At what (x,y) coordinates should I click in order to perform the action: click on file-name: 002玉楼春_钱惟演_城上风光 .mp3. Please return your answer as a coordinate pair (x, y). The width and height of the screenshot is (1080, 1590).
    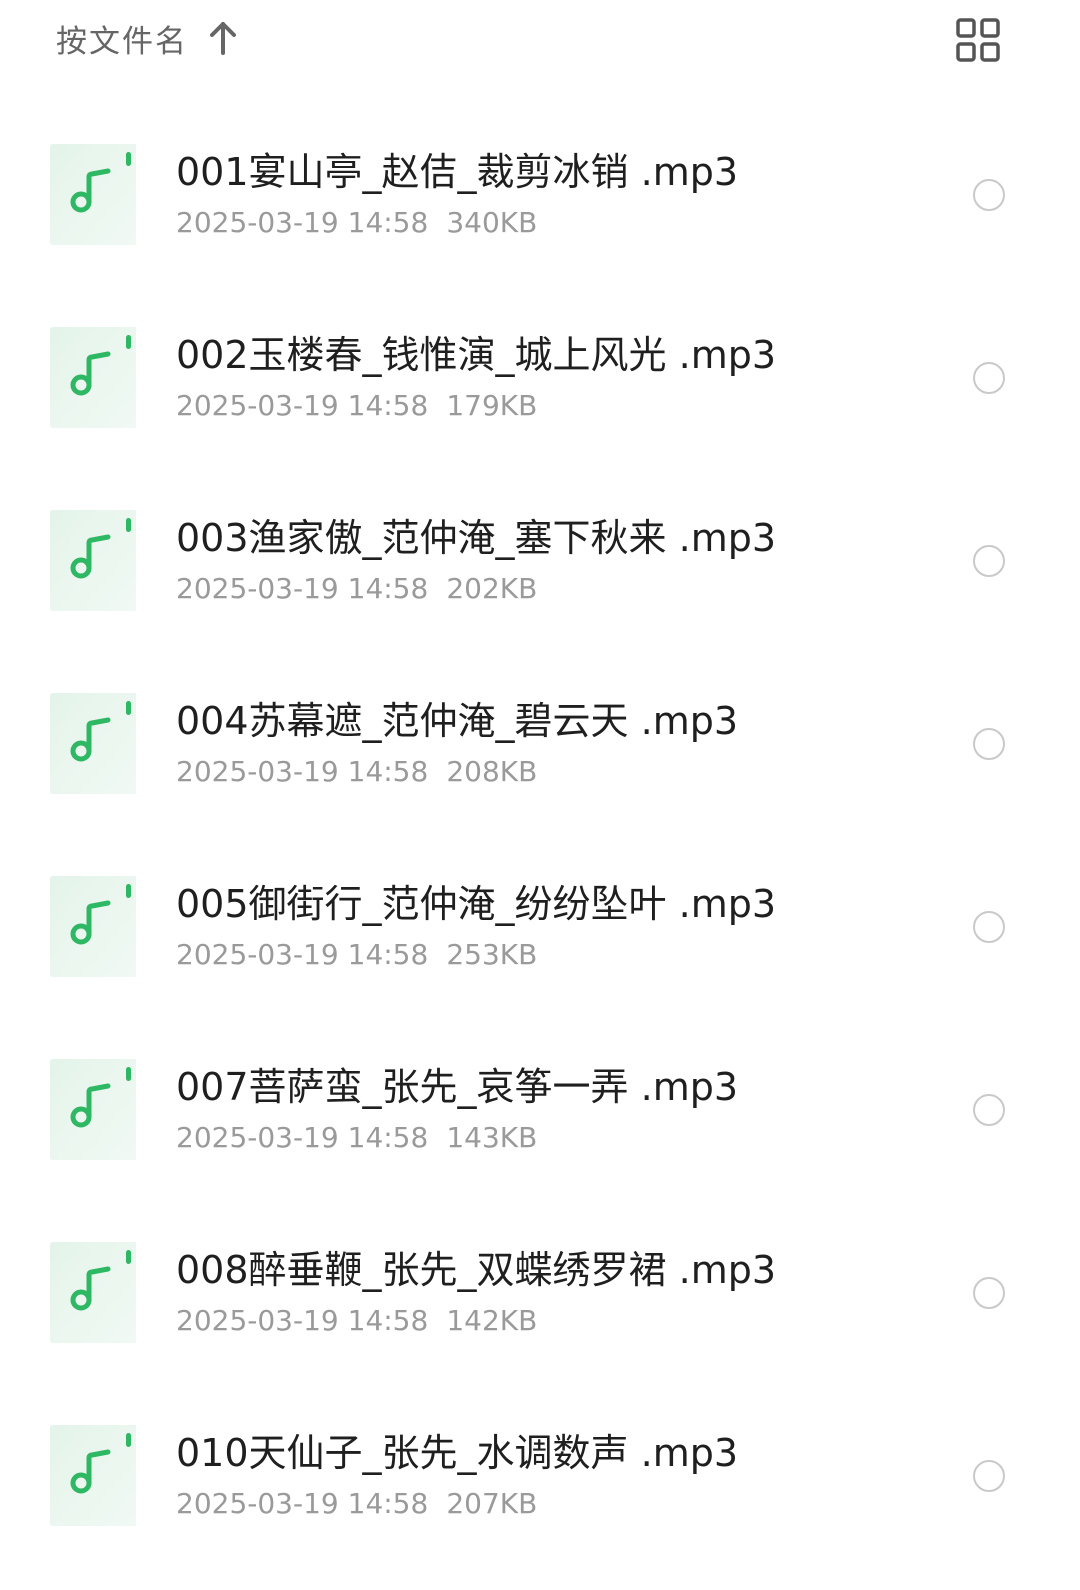
    Looking at the image, I should click on (476, 355).